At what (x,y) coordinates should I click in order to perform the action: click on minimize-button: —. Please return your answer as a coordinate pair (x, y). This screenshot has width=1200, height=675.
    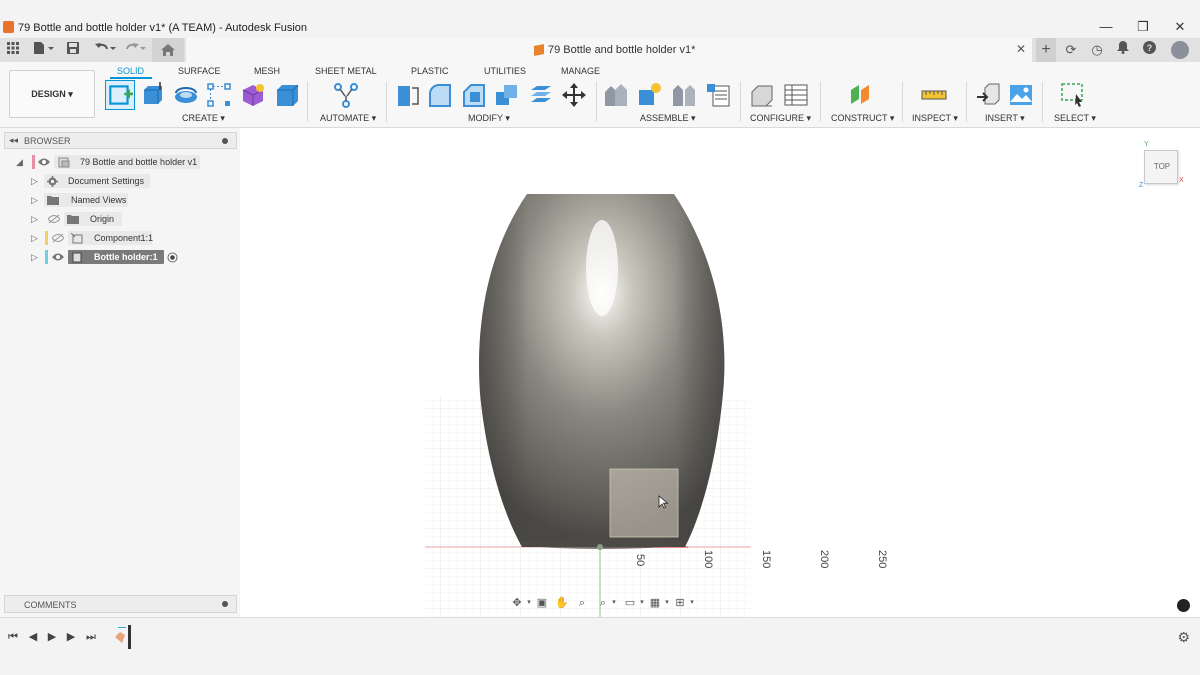
    Looking at the image, I should click on (1106, 27).